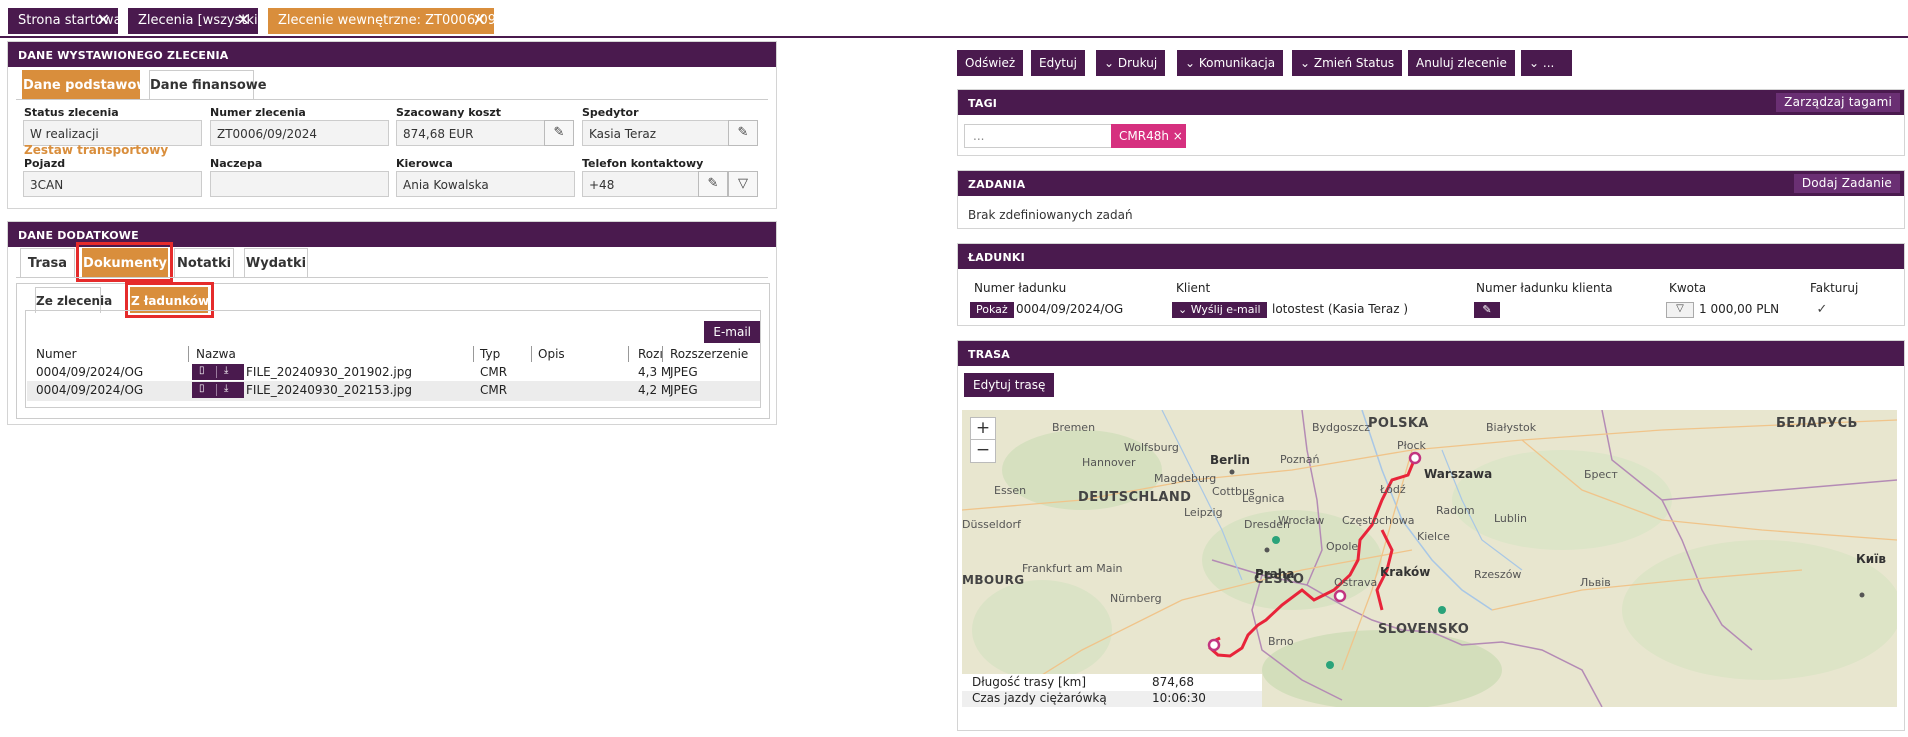  Describe the element at coordinates (1461, 63) in the screenshot. I see `cancel-order-button: Anuluj zlecenie` at that location.